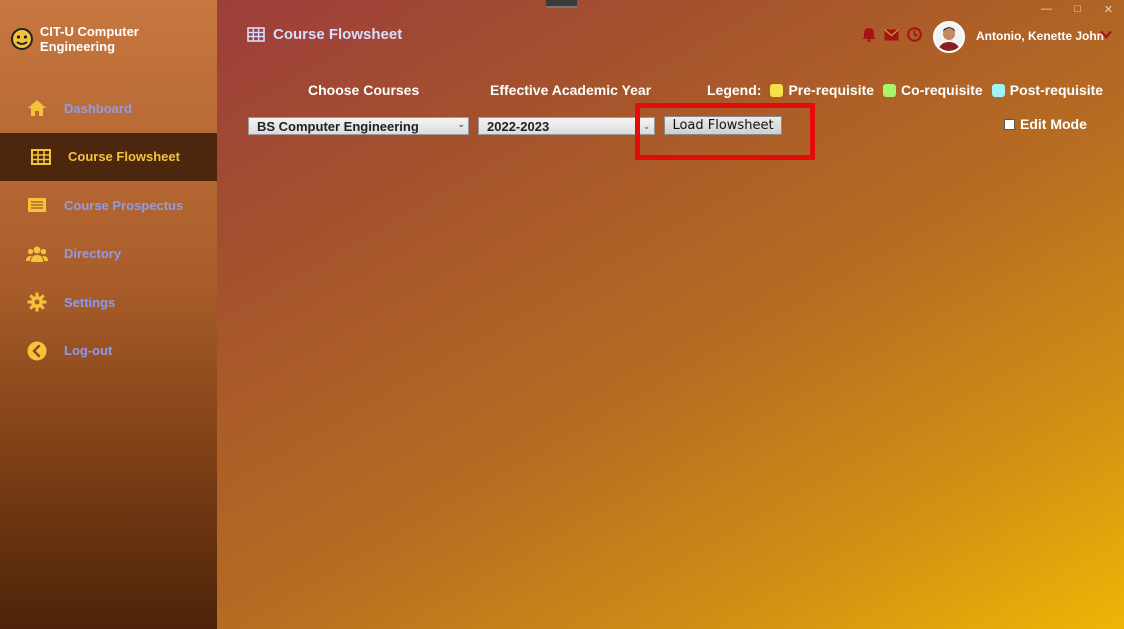 The image size is (1124, 629). I want to click on minimize-icon: —, so click(1046, 9).